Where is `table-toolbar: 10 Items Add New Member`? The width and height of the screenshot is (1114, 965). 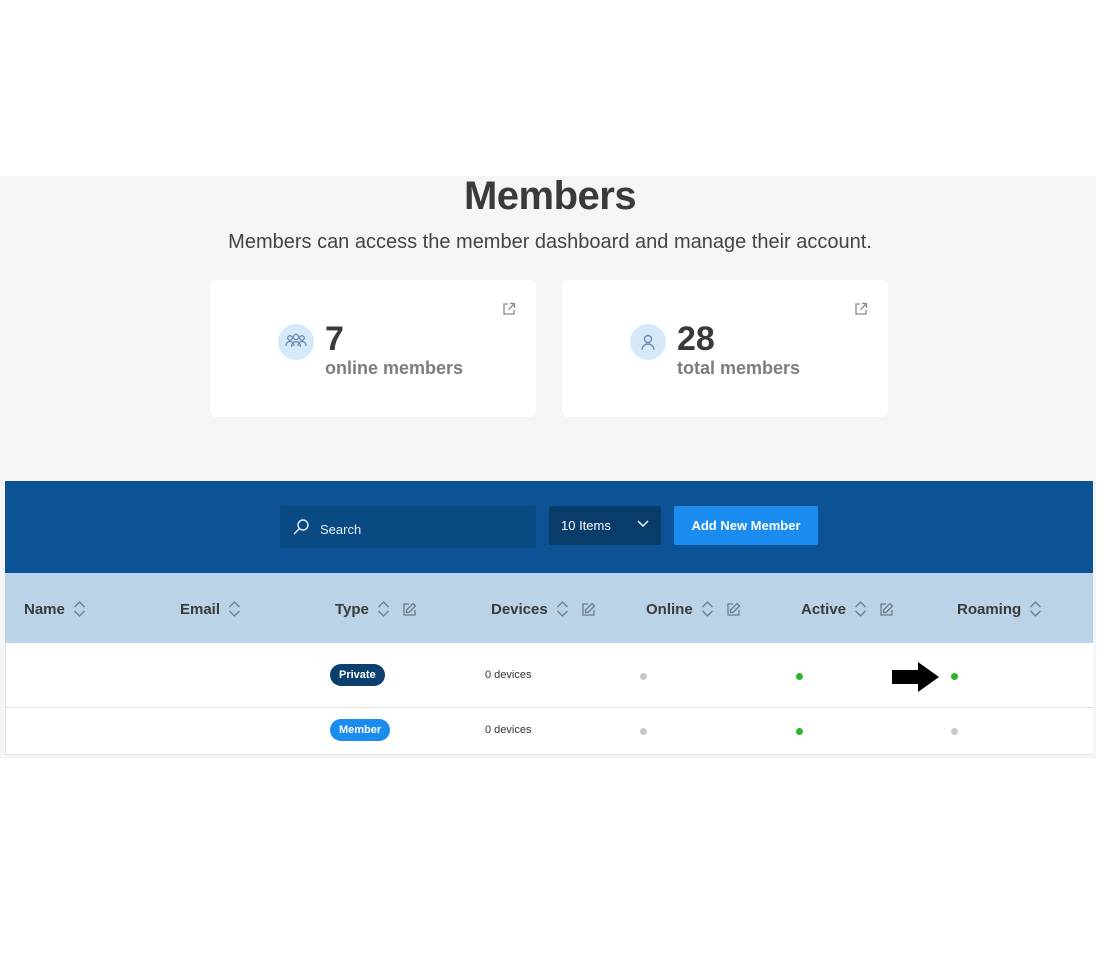
table-toolbar: 10 Items Add New Member is located at coordinates (549, 527).